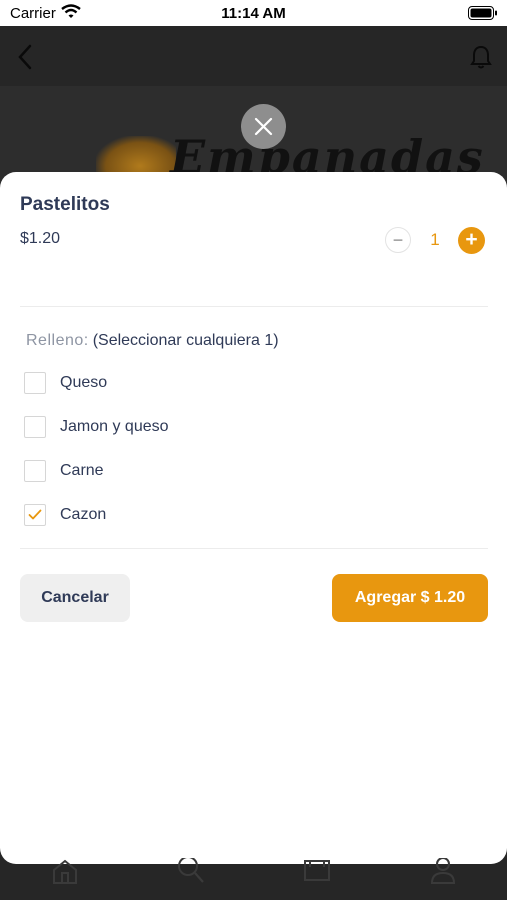 The height and width of the screenshot is (900, 507). Describe the element at coordinates (185, 340) in the screenshot. I see `options-group-hint: (Seleccionar cualquiera 1)` at that location.